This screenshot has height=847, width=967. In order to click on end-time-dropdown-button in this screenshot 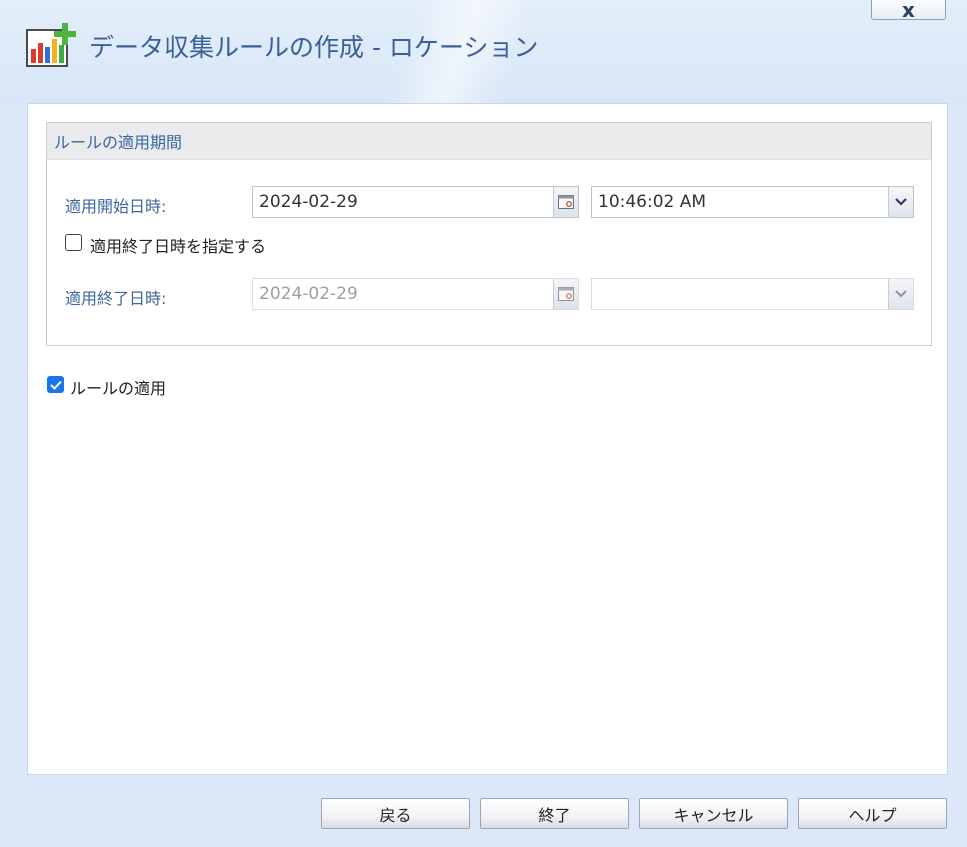, I will do `click(900, 294)`.